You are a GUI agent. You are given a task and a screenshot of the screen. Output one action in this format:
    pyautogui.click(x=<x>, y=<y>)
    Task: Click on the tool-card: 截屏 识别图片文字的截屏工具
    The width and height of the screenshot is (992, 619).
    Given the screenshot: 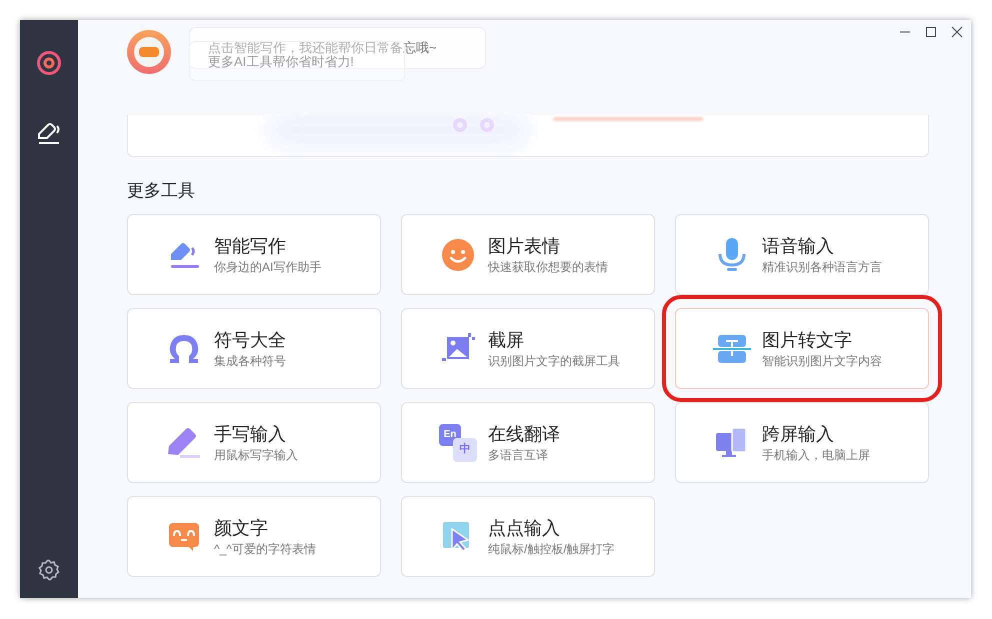 What is the action you would take?
    pyautogui.click(x=528, y=348)
    